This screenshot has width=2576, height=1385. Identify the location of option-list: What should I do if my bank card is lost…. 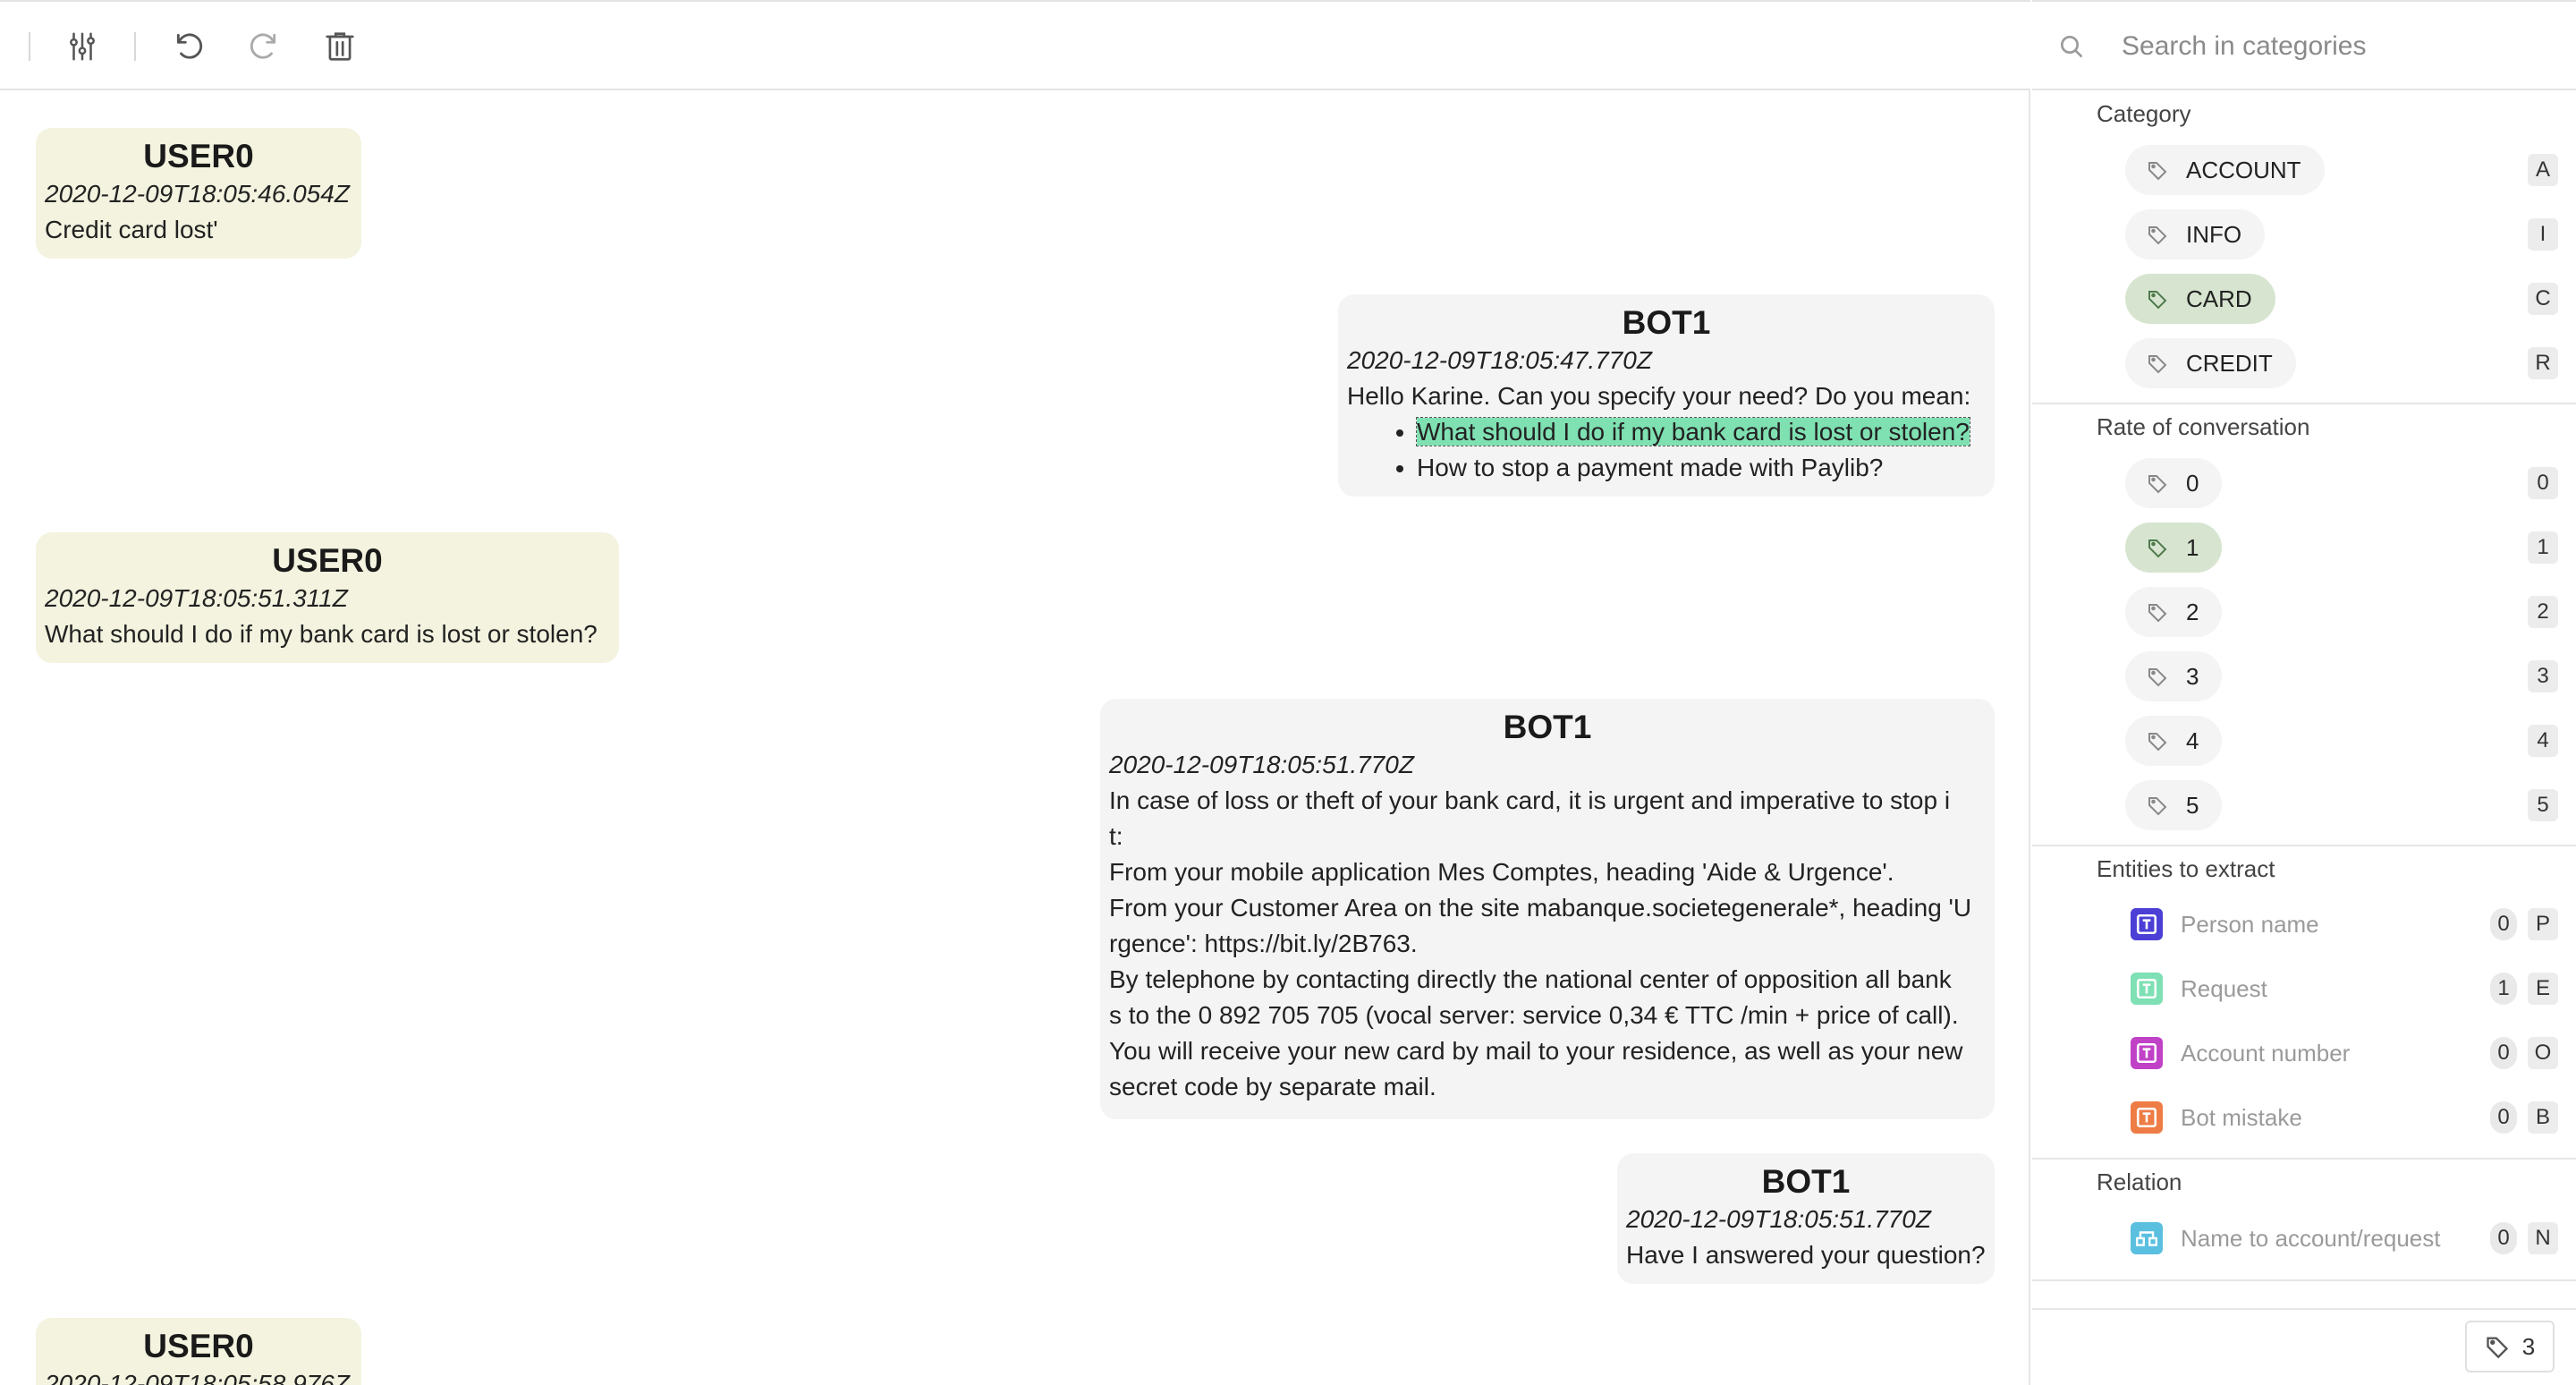
(1701, 450).